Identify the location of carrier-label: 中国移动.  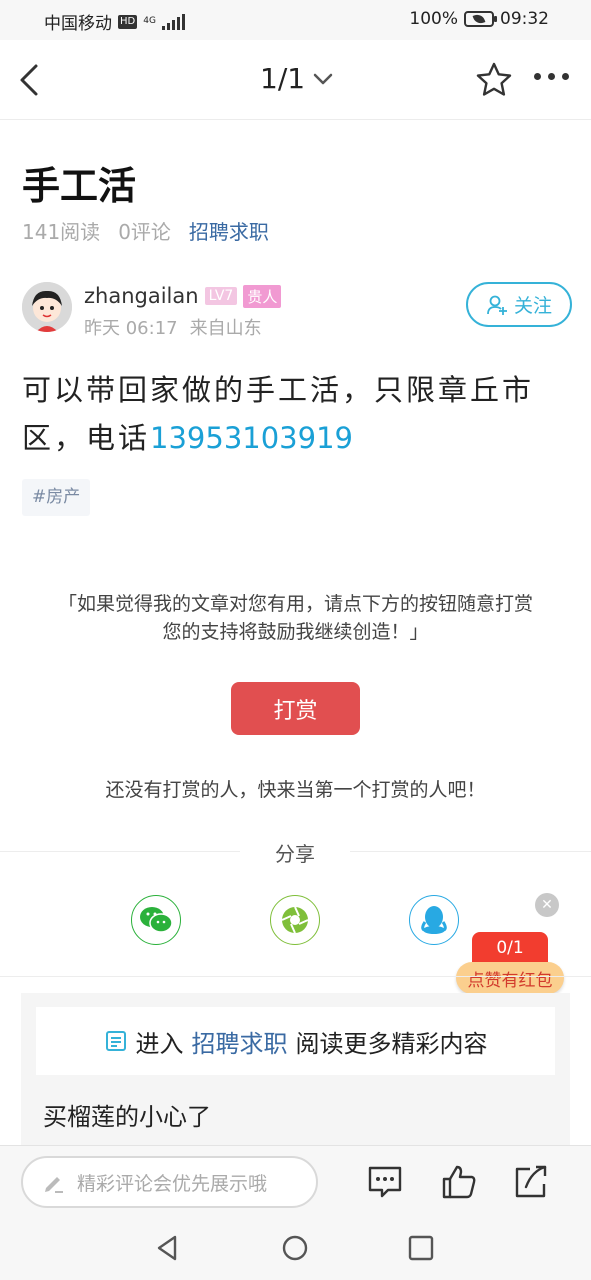
(78, 24).